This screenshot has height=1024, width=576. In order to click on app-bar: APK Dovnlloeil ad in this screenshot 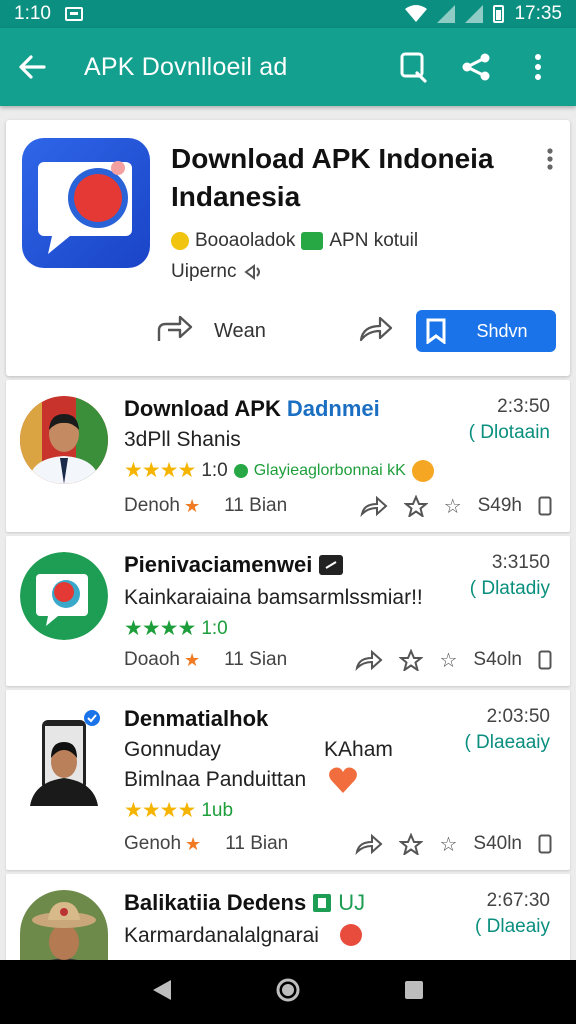, I will do `click(288, 67)`.